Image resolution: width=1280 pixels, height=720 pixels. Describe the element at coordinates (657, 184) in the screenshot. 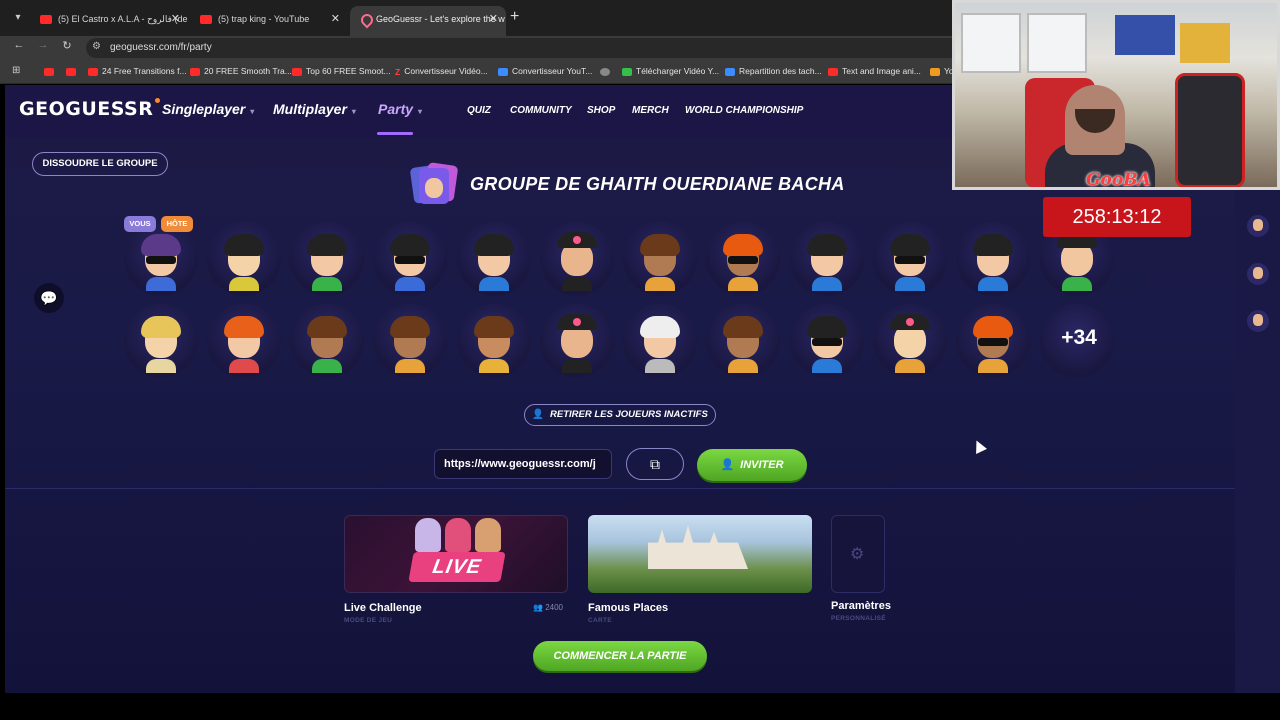

I see `party-title: GROUPE DE GHAITH OUERDIANE BACHA` at that location.